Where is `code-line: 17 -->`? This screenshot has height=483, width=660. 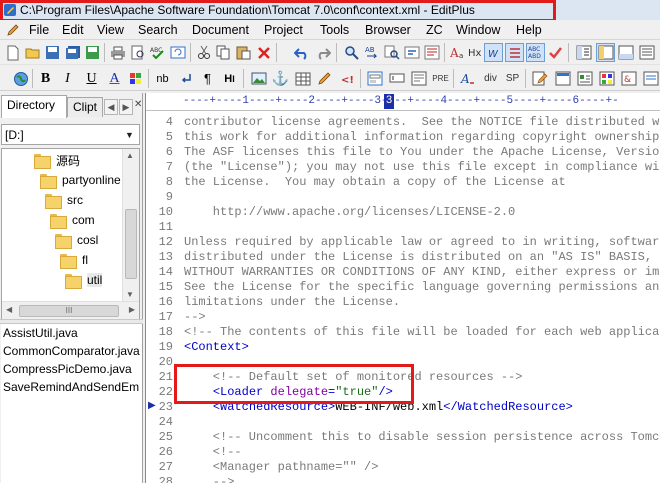 code-line: 17 --> is located at coordinates (403, 317).